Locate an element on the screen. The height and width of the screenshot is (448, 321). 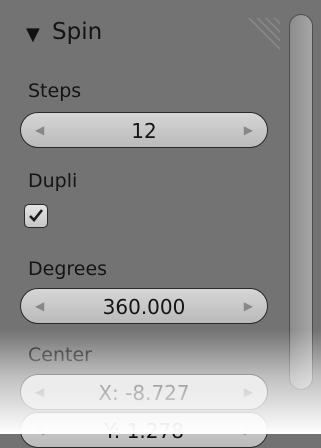
panel-header: ▼ Spin is located at coordinates (145, 33).